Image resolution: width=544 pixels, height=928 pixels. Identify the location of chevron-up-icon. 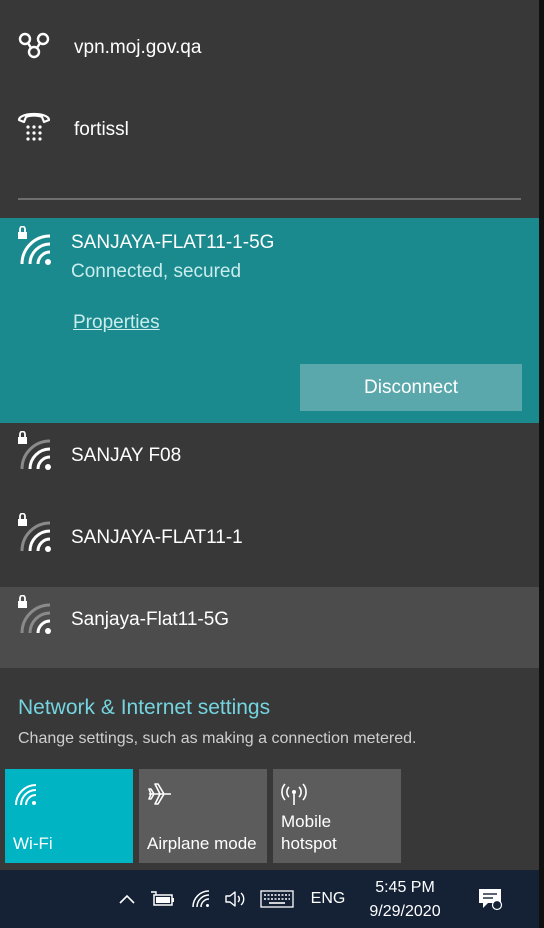
(127, 899).